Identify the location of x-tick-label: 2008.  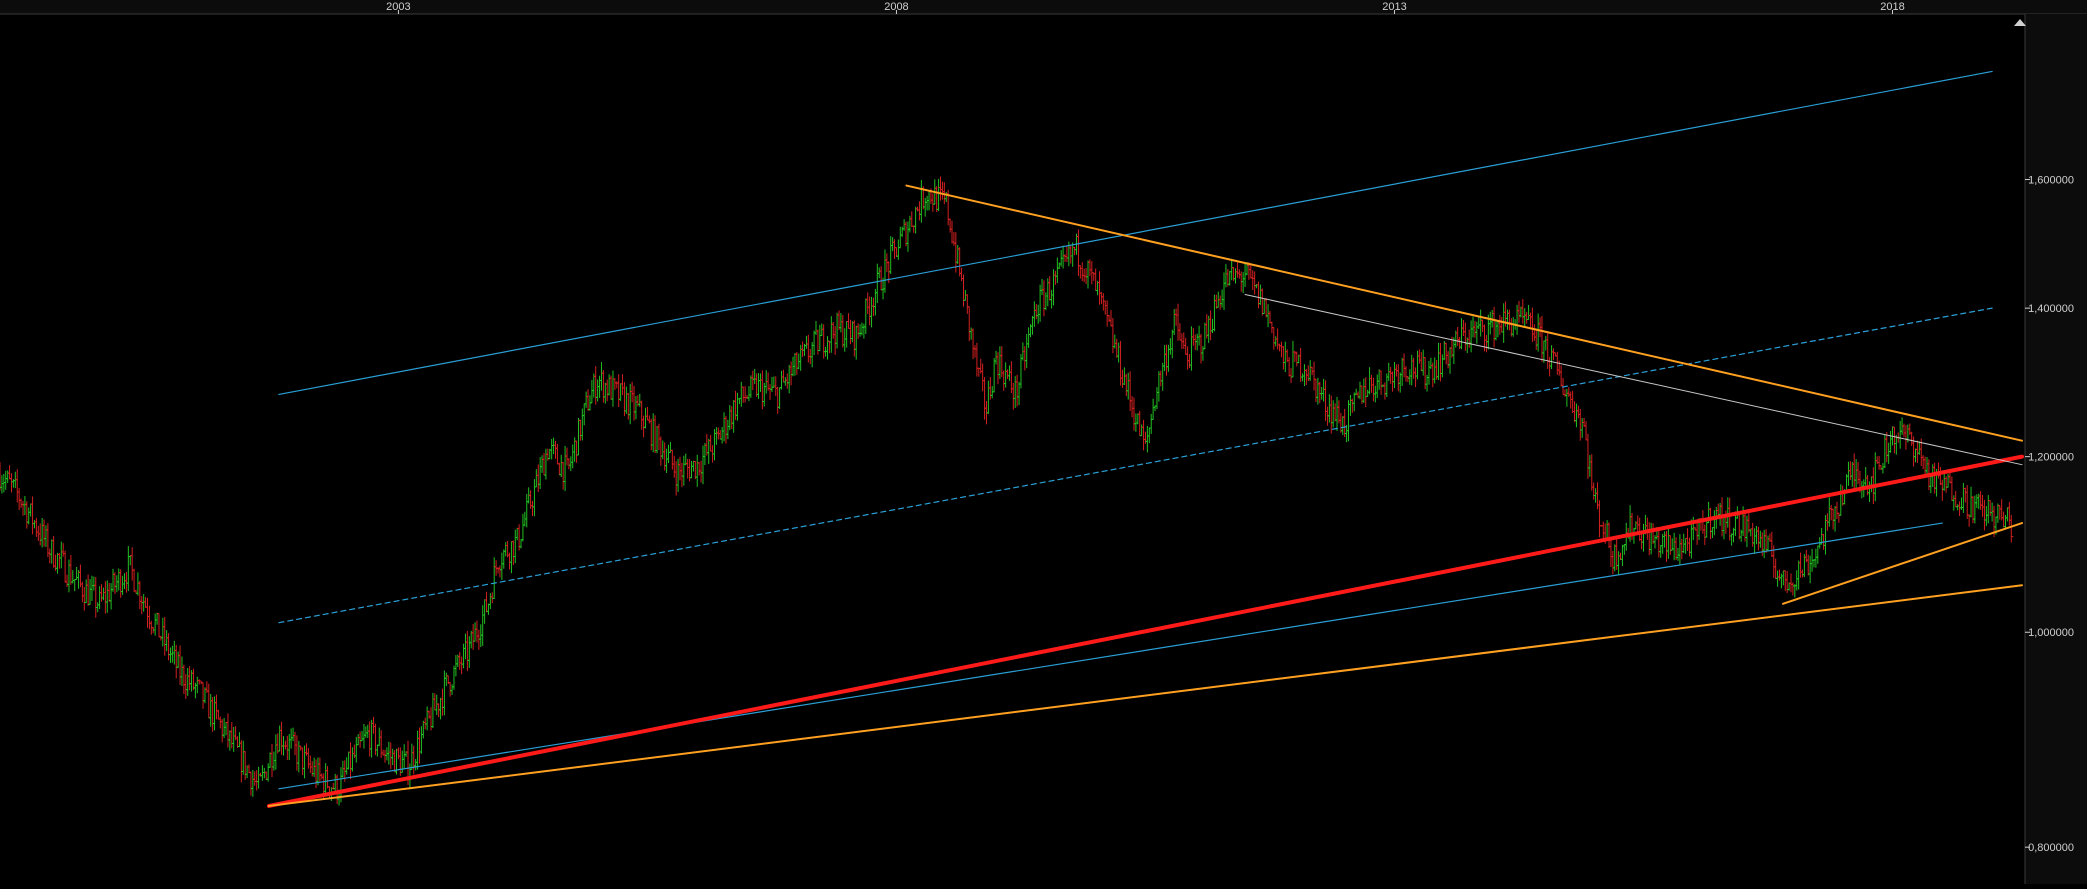
(896, 7).